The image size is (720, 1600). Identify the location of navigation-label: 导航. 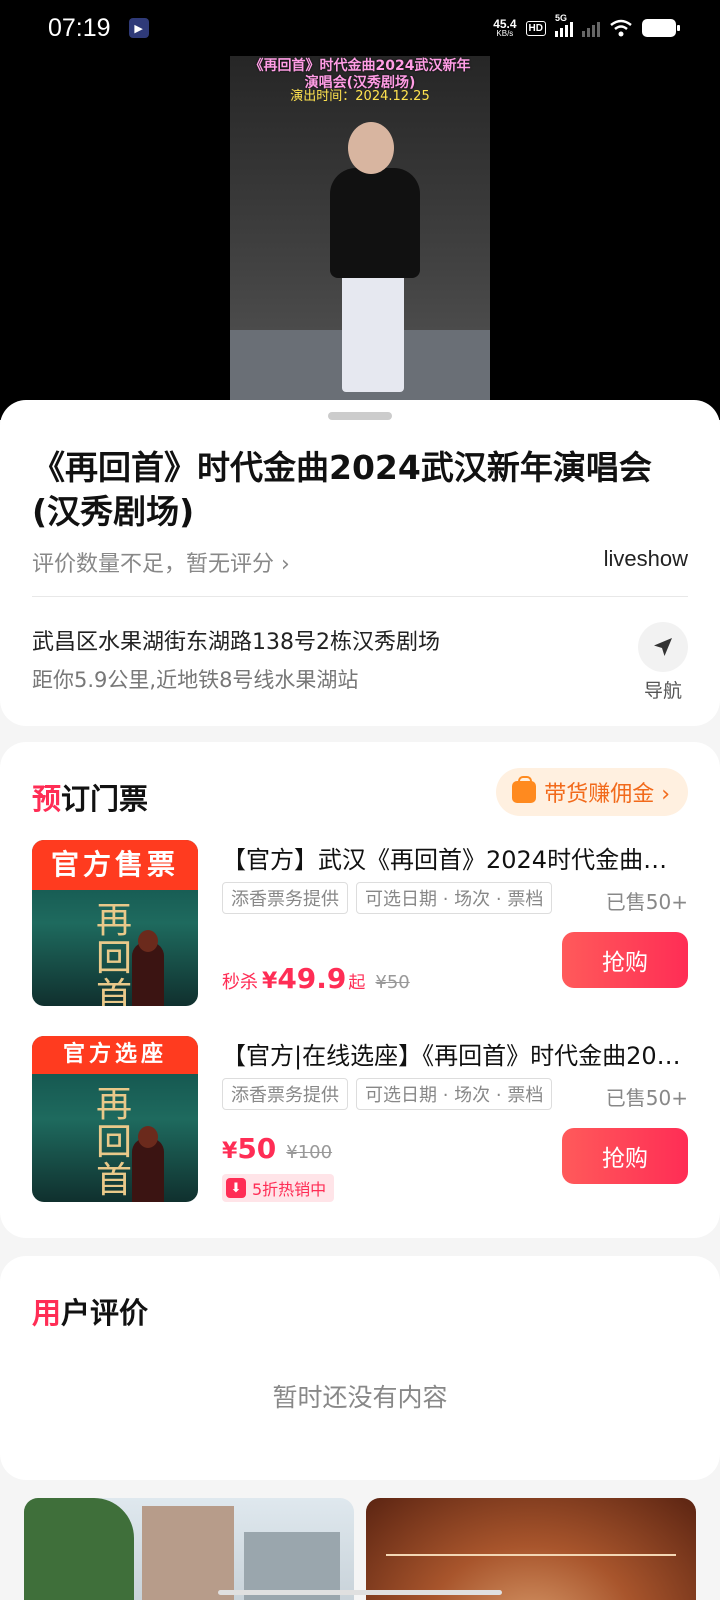
(662, 691).